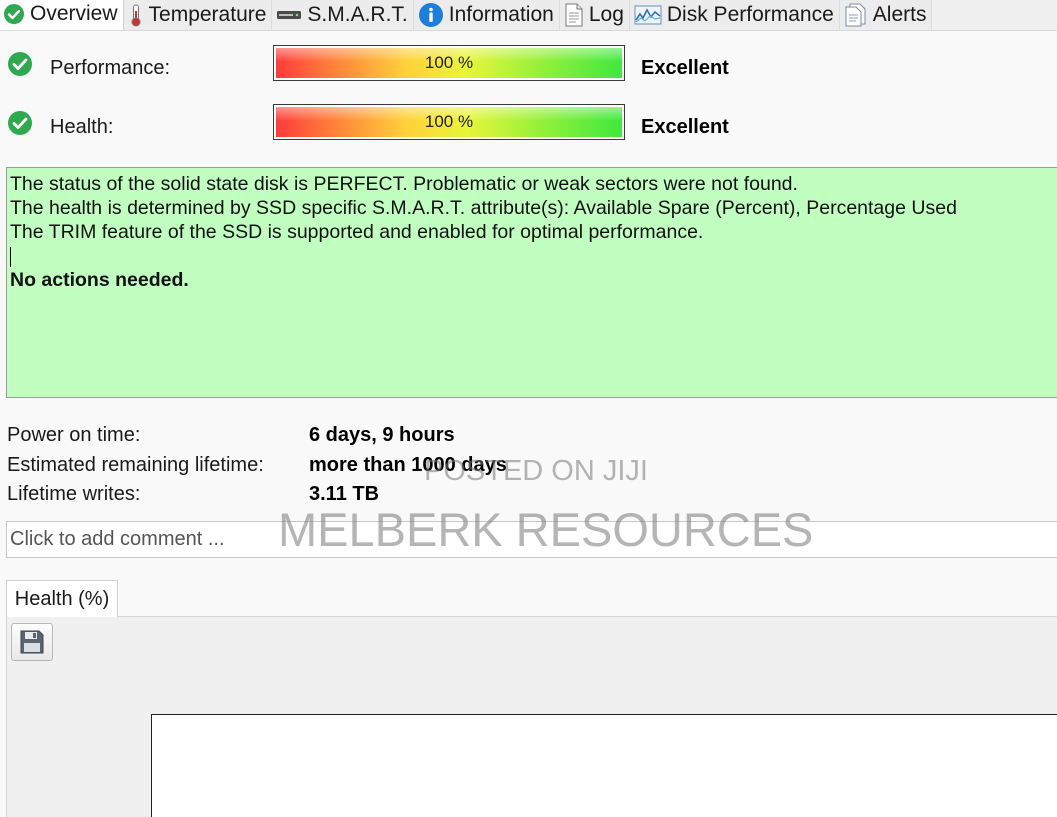 This screenshot has width=1057, height=817. Describe the element at coordinates (74, 435) in the screenshot. I see `power-on-label: Power on time:` at that location.